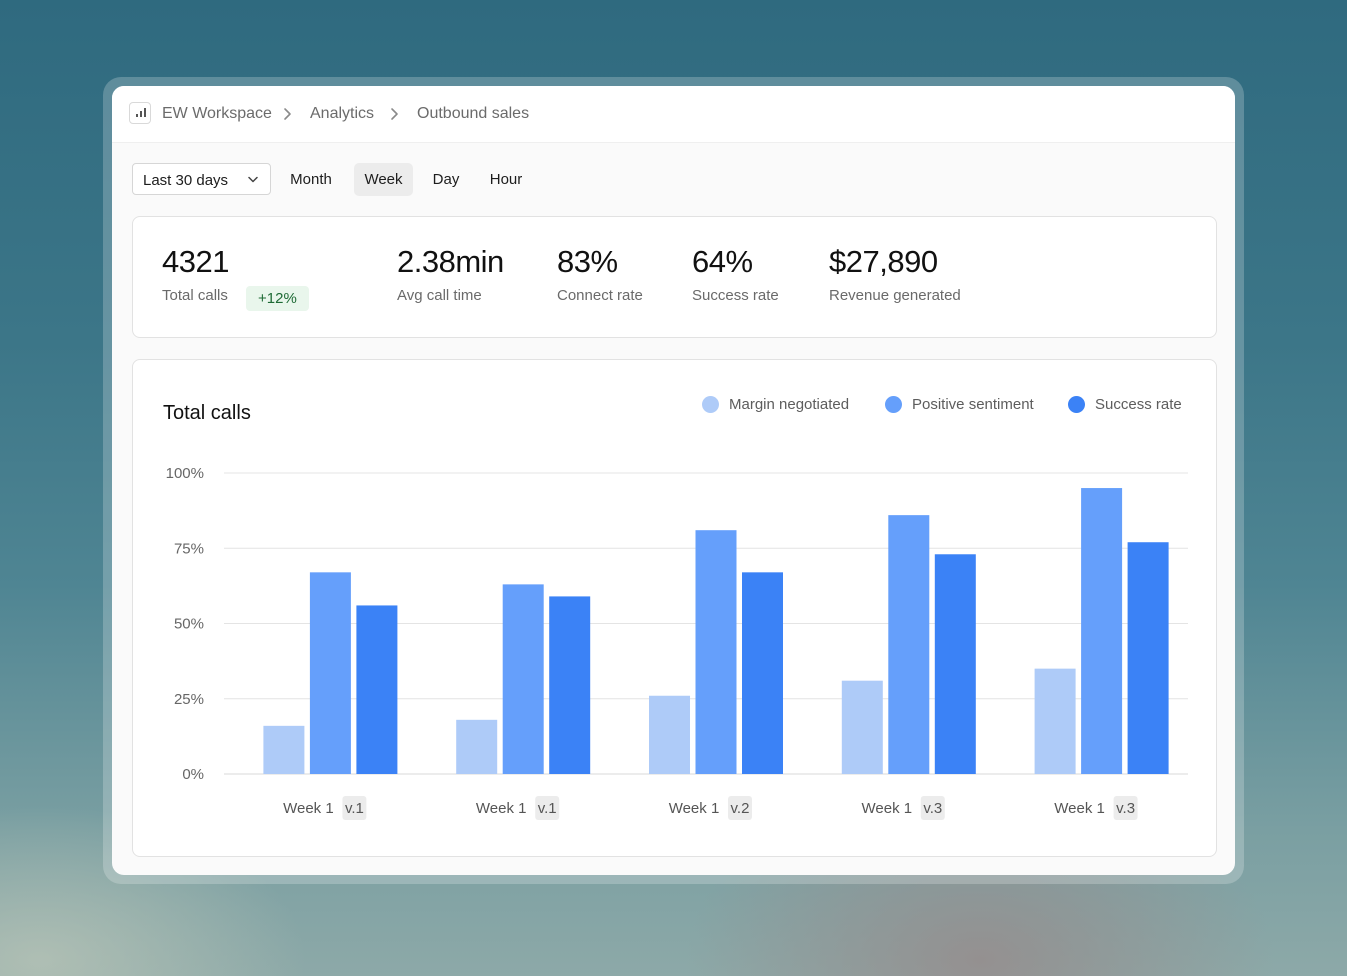 This screenshot has width=1347, height=976. What do you see at coordinates (311, 179) in the screenshot?
I see `tab-month: Month` at bounding box center [311, 179].